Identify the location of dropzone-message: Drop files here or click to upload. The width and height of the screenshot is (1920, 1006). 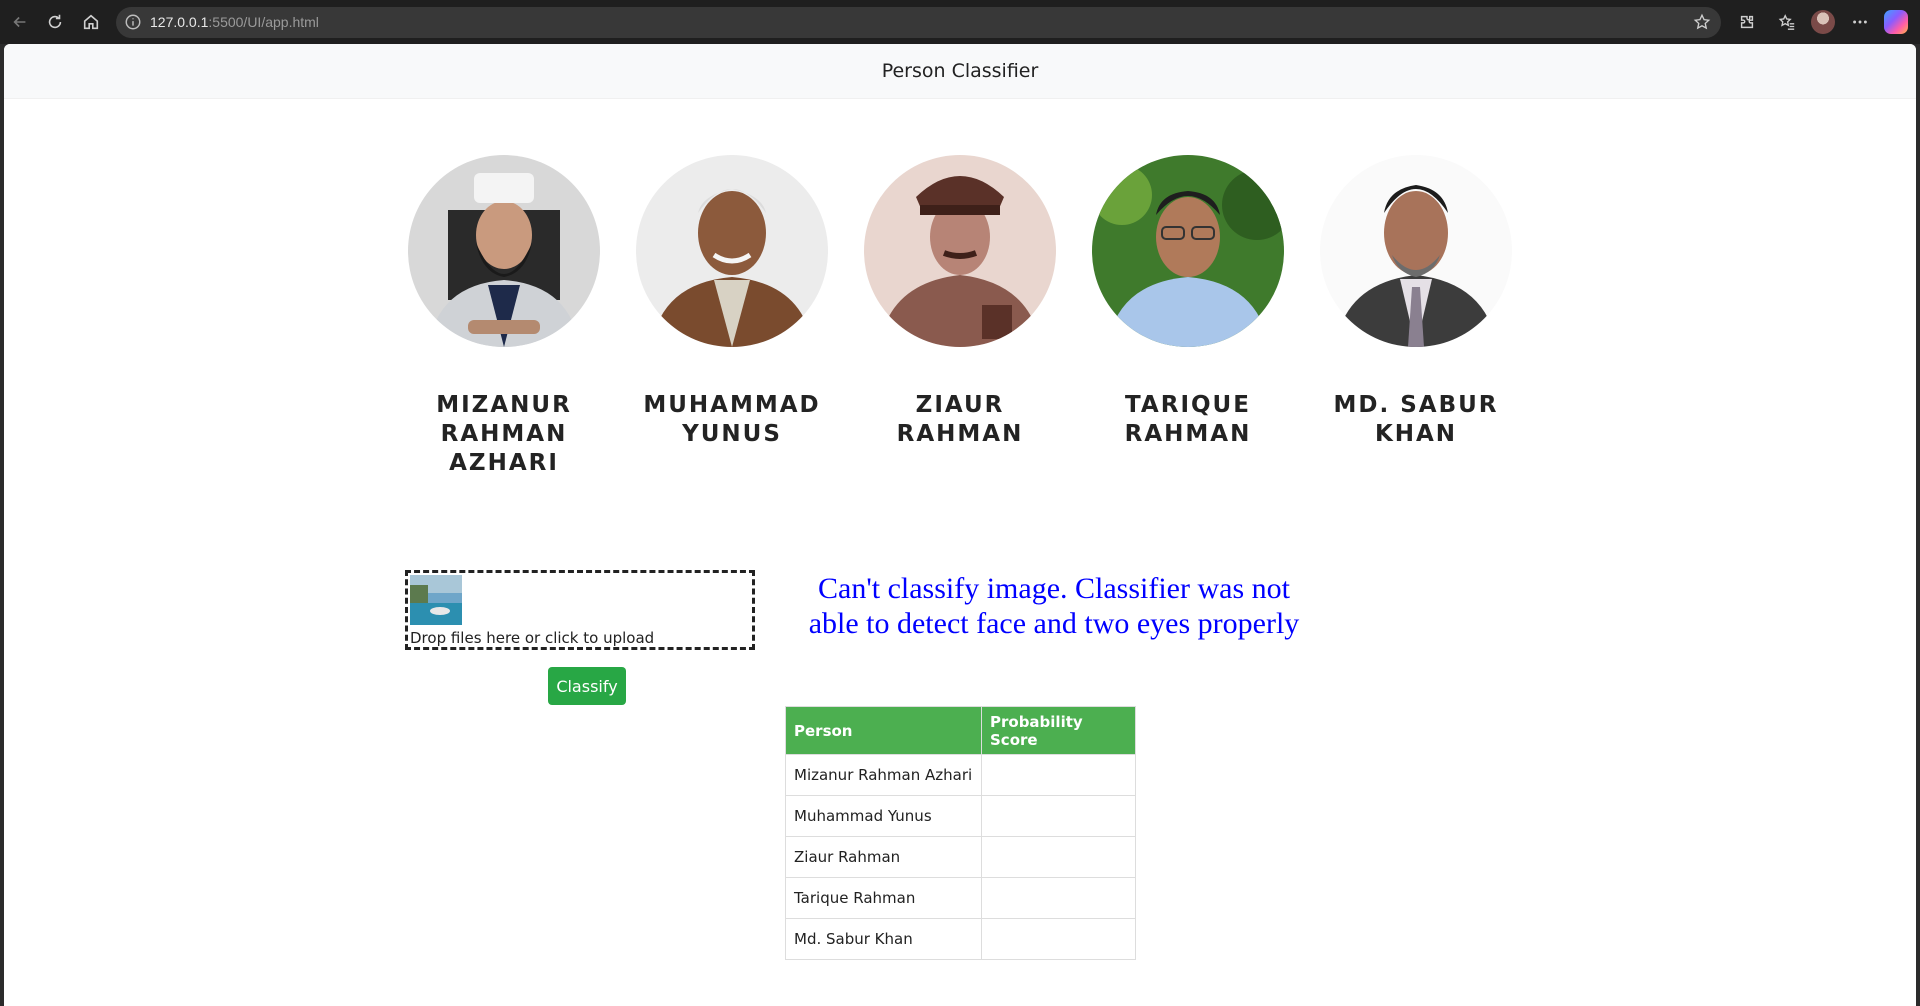
(532, 638).